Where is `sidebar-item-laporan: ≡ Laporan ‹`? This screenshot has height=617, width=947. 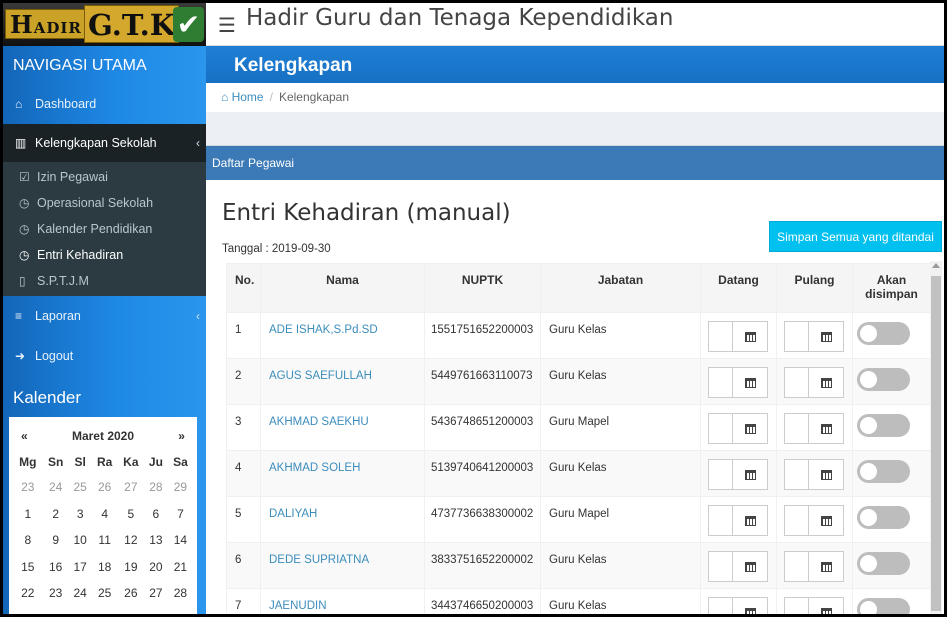 sidebar-item-laporan: ≡ Laporan ‹ is located at coordinates (104, 316).